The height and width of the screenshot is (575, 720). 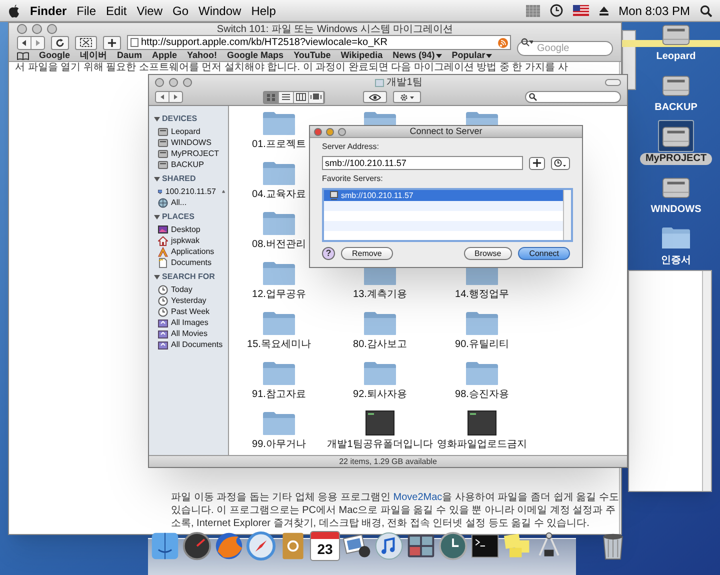 What do you see at coordinates (263, 11) in the screenshot?
I see `menu-item: Help` at bounding box center [263, 11].